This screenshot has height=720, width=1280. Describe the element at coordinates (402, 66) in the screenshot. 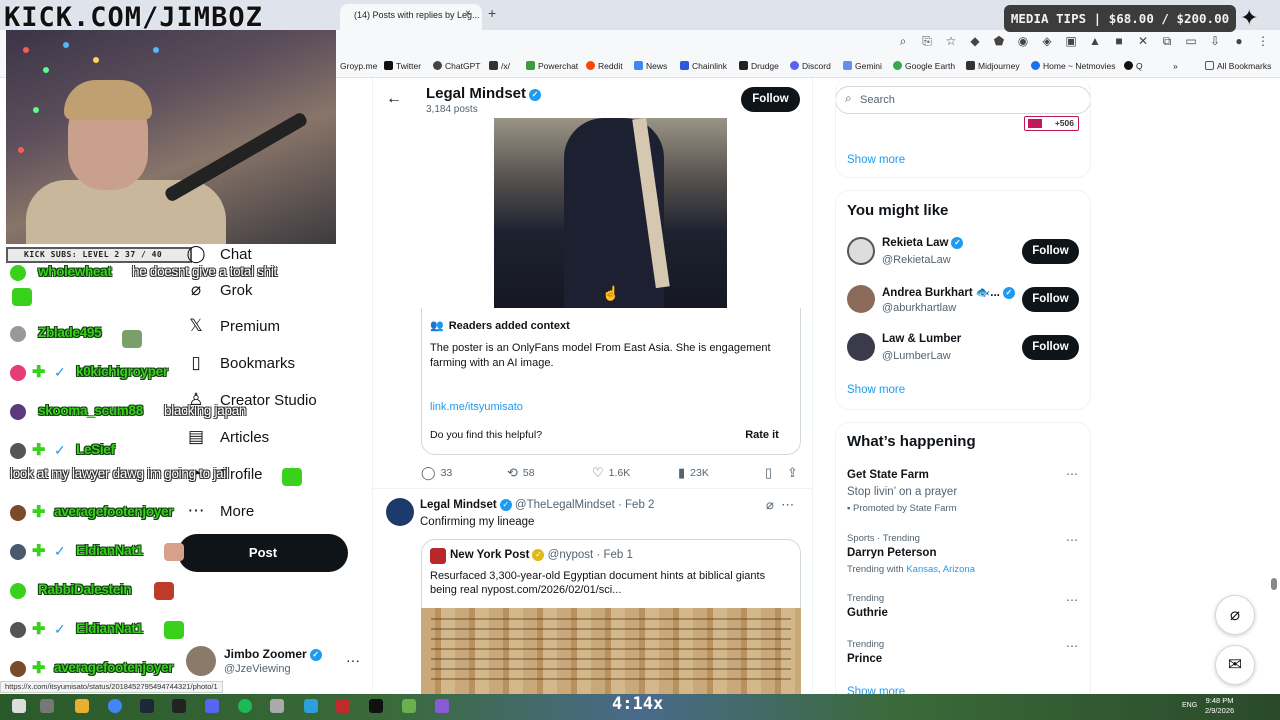

I see `bookmark-twitter: Twitter` at that location.